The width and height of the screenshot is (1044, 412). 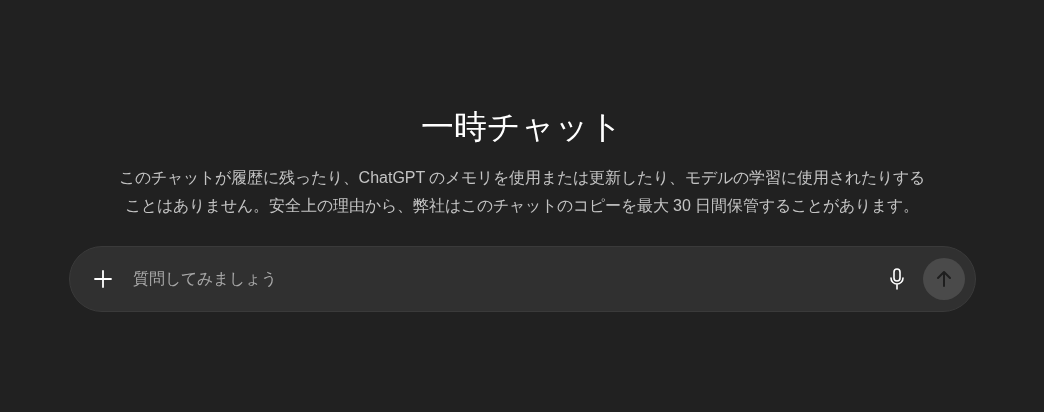 What do you see at coordinates (943, 279) in the screenshot?
I see `arrow-up-icon` at bounding box center [943, 279].